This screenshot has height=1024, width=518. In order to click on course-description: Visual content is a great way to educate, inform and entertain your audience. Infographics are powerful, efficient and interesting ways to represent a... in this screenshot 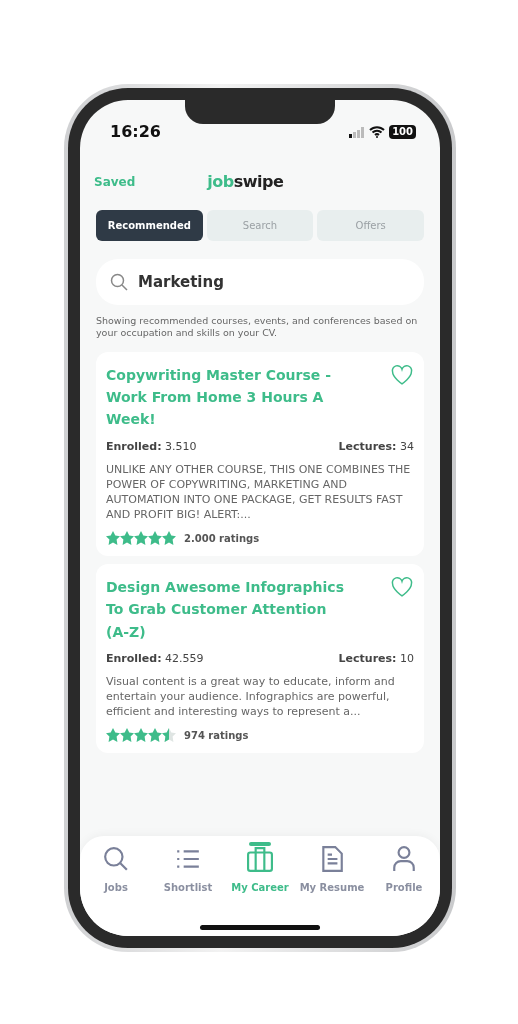, I will do `click(251, 697)`.